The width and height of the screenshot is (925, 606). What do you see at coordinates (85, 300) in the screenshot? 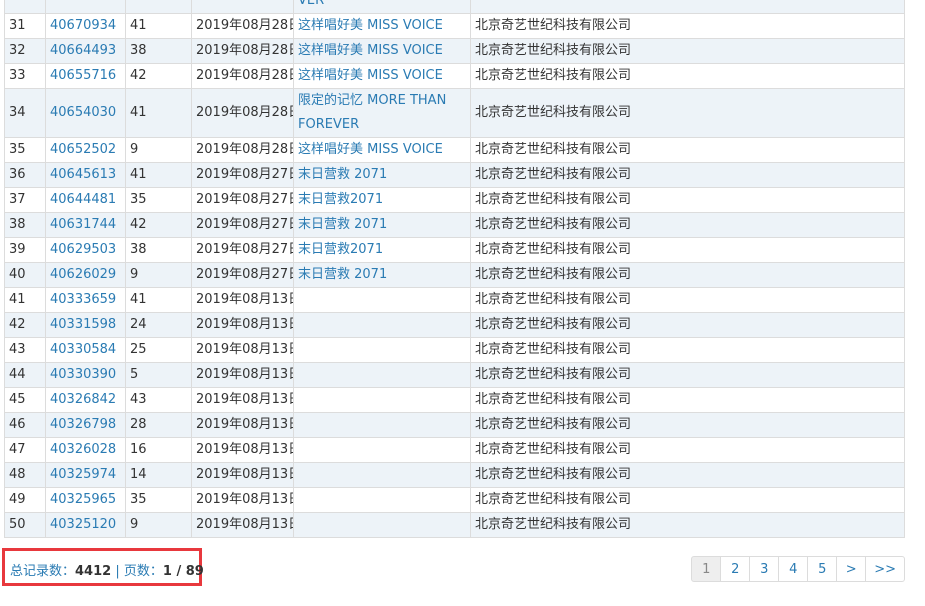
I see `registration-number-link: 40333659` at bounding box center [85, 300].